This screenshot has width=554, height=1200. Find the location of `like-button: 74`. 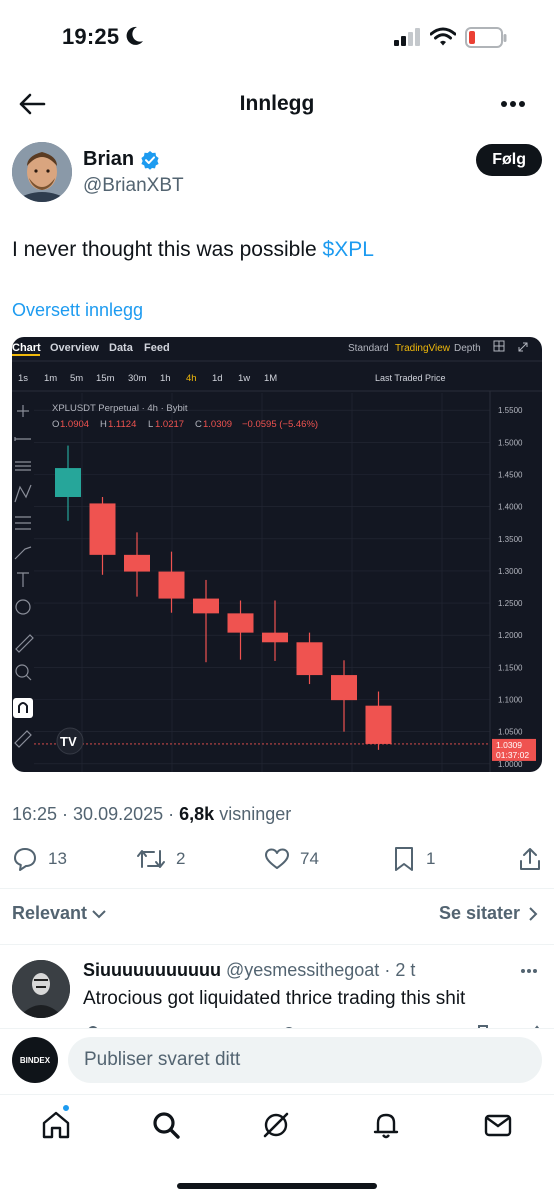

like-button: 74 is located at coordinates (291, 859).